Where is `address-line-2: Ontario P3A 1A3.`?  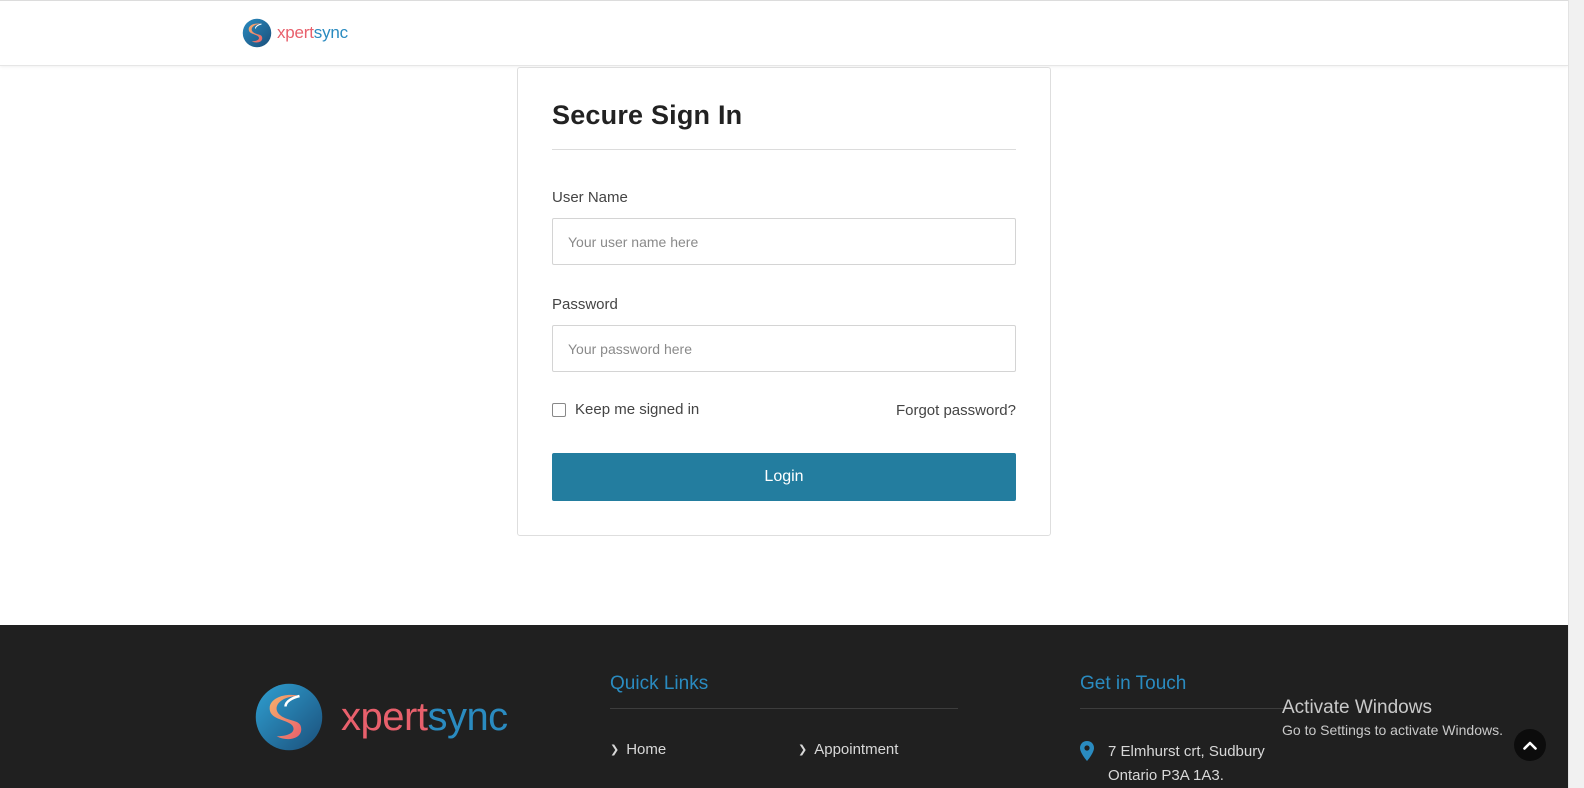 address-line-2: Ontario P3A 1A3. is located at coordinates (1166, 775).